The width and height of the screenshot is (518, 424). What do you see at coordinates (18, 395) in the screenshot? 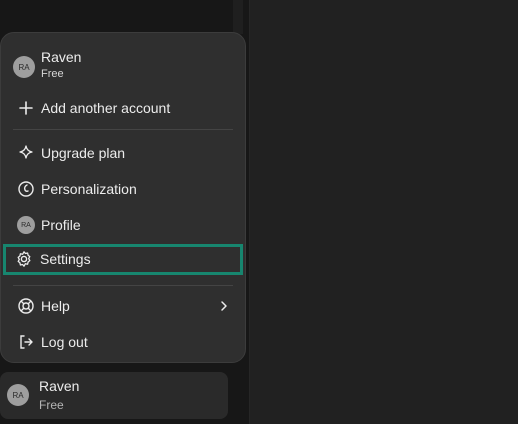
I see `footer-avatar: RA` at bounding box center [18, 395].